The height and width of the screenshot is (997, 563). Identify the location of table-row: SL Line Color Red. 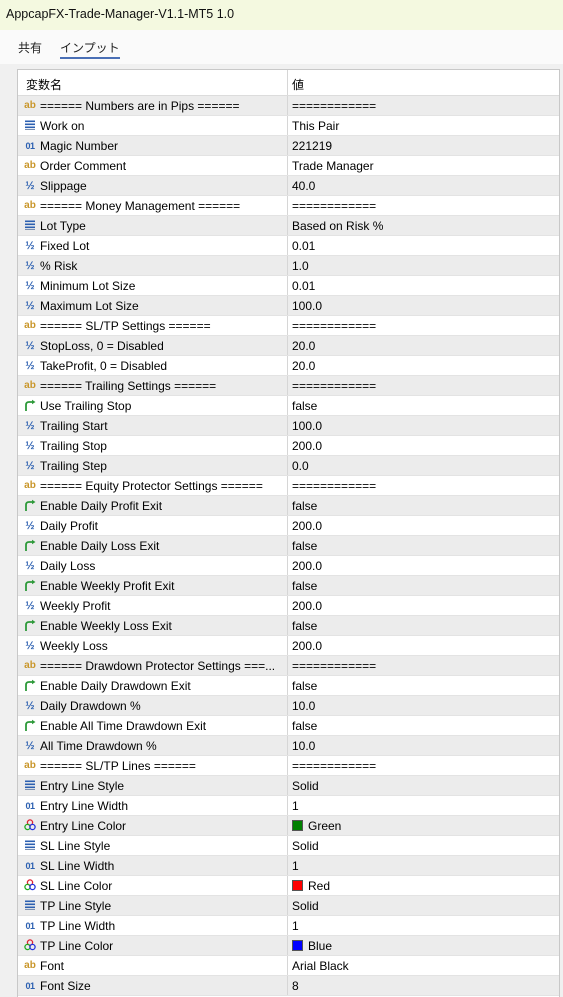
(288, 886).